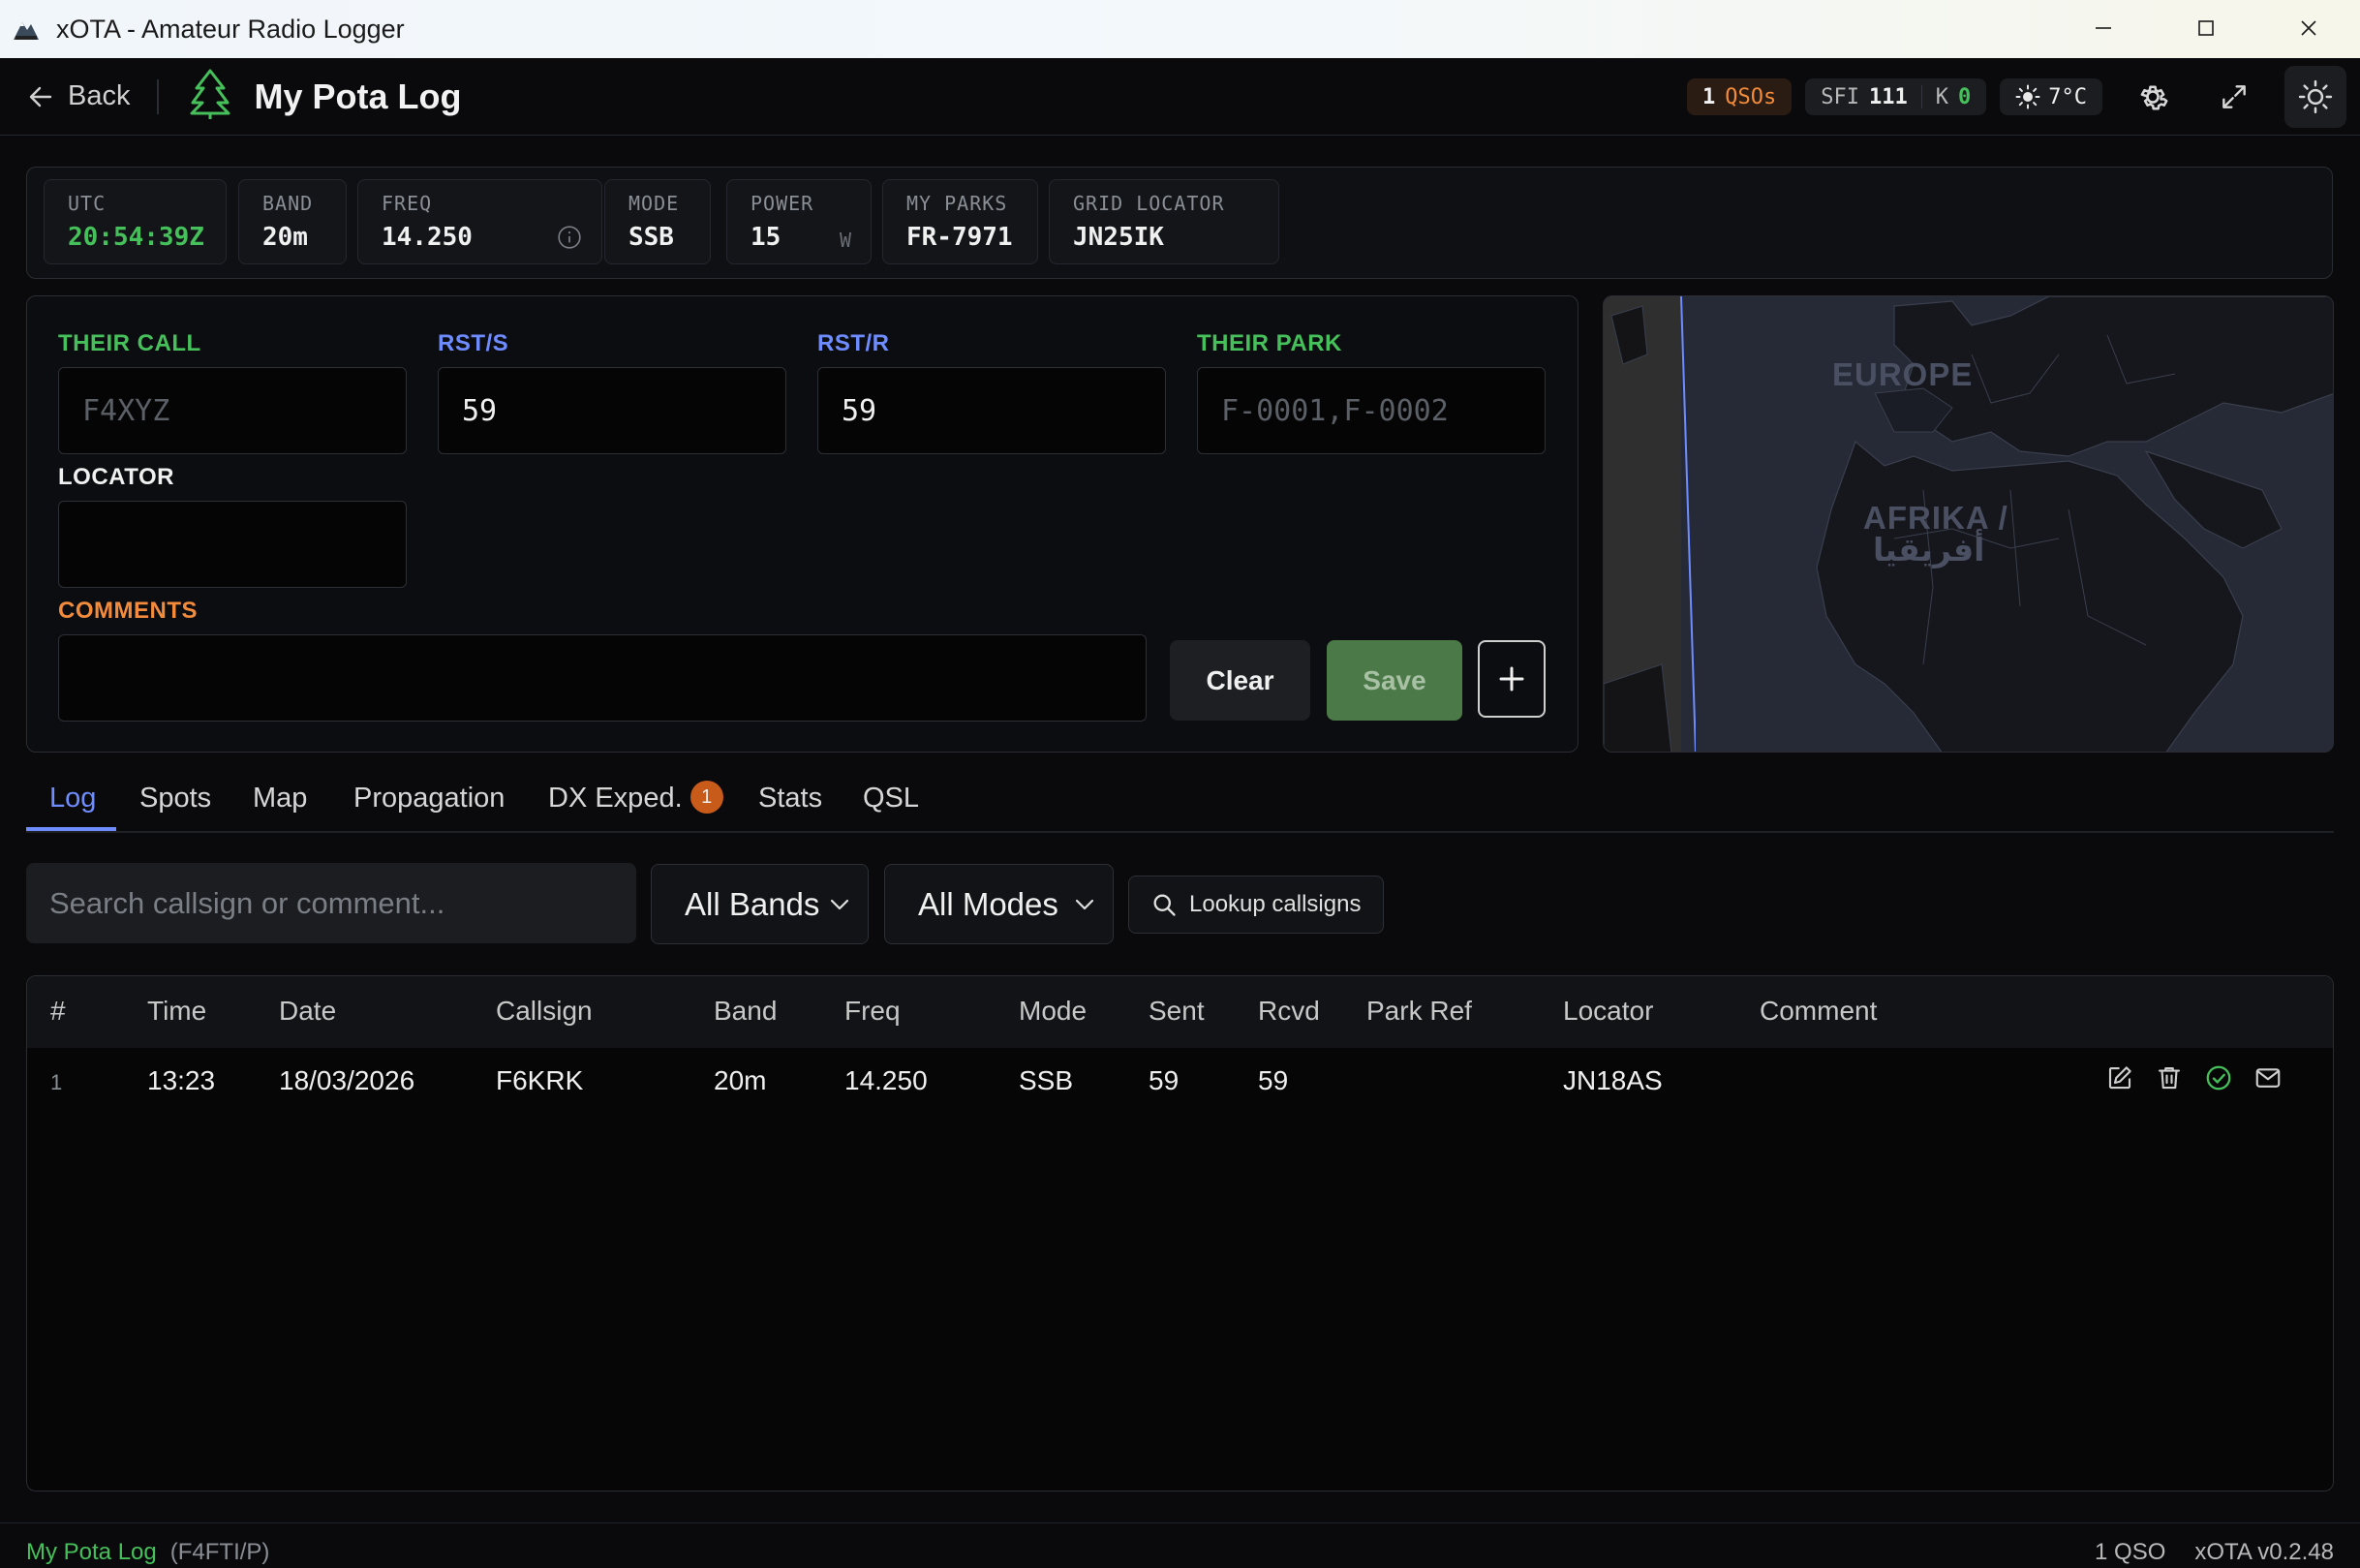  What do you see at coordinates (992, 410) in the screenshot?
I see `rst-rcvd-input: 59` at bounding box center [992, 410].